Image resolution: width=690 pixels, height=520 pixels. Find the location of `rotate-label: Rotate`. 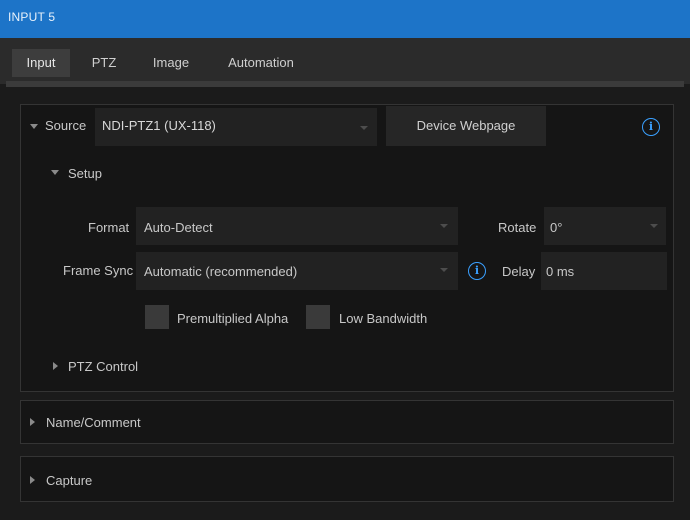

rotate-label: Rotate is located at coordinates (517, 227).